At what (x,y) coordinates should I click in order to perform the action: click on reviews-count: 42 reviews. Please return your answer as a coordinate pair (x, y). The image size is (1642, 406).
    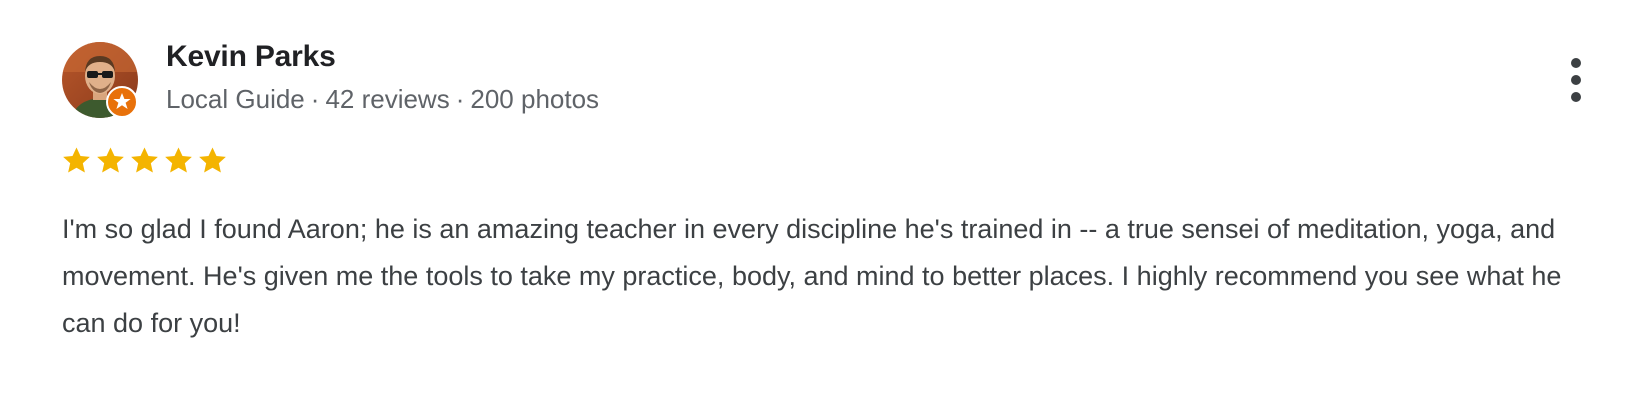
    Looking at the image, I should click on (387, 99).